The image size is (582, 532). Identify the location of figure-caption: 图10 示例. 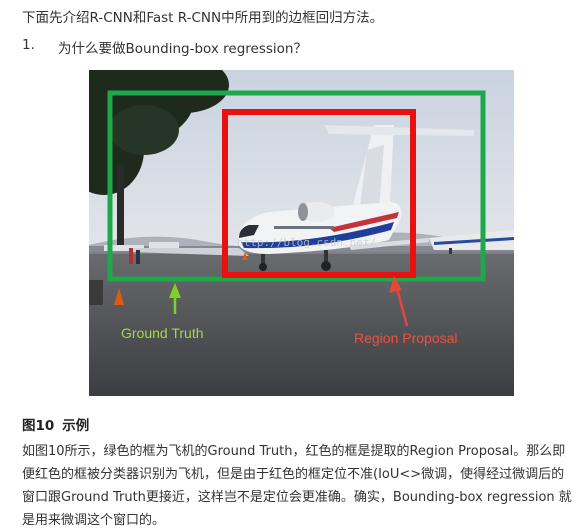
(55, 424).